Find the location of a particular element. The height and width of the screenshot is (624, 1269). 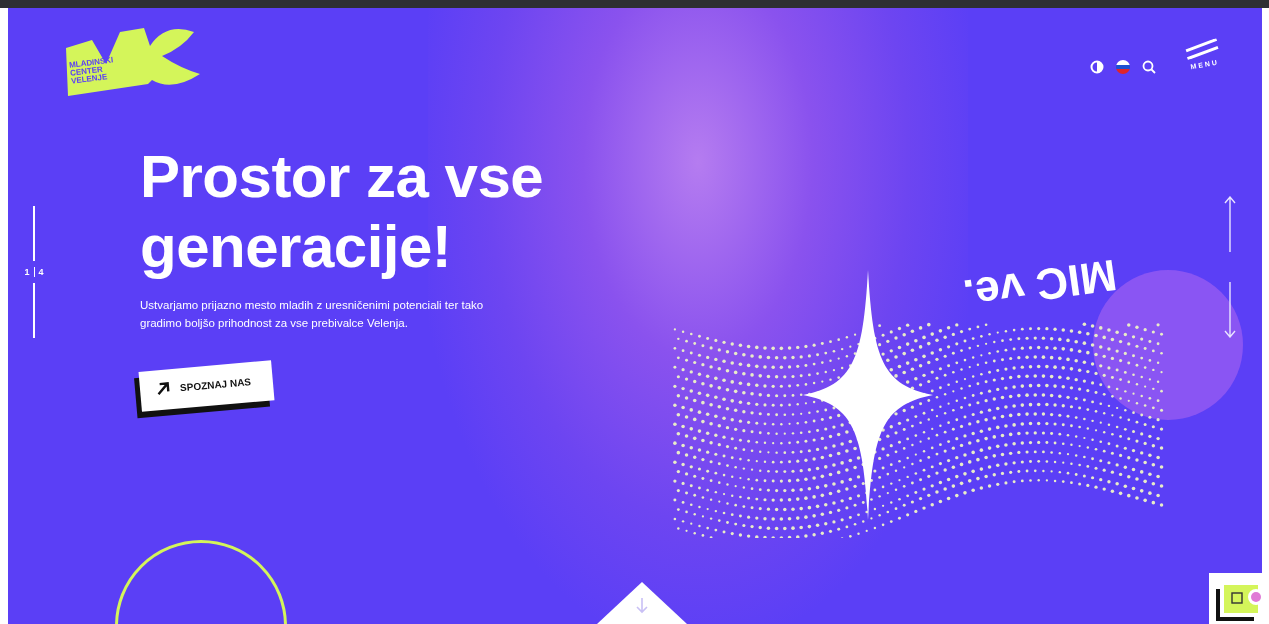

menu-icon is located at coordinates (1202, 48).